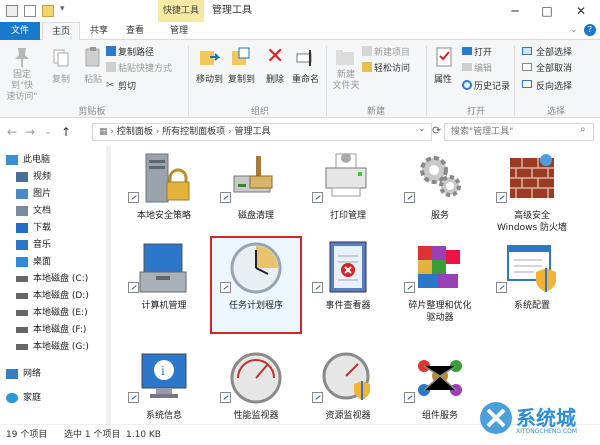 The image size is (600, 445). What do you see at coordinates (306, 58) in the screenshot?
I see `rename-icon` at bounding box center [306, 58].